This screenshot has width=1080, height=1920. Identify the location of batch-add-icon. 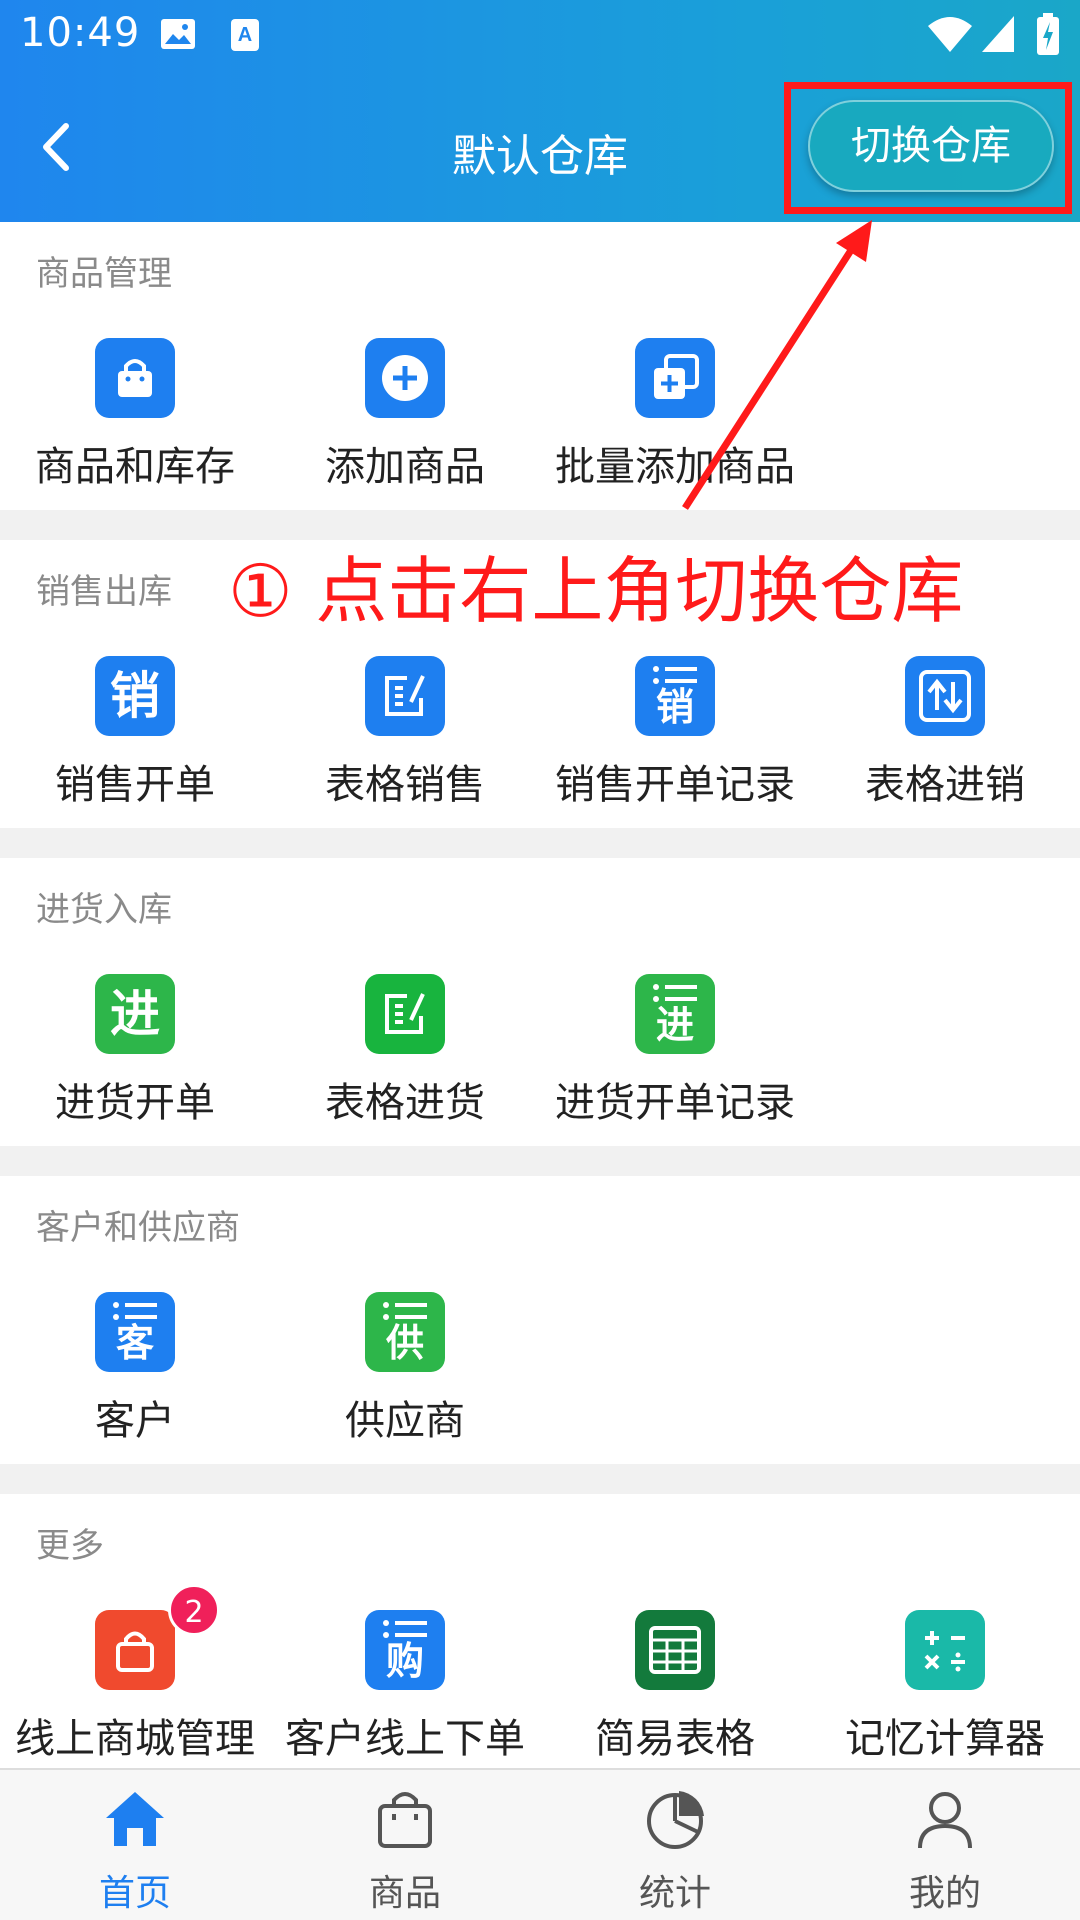
(675, 378).